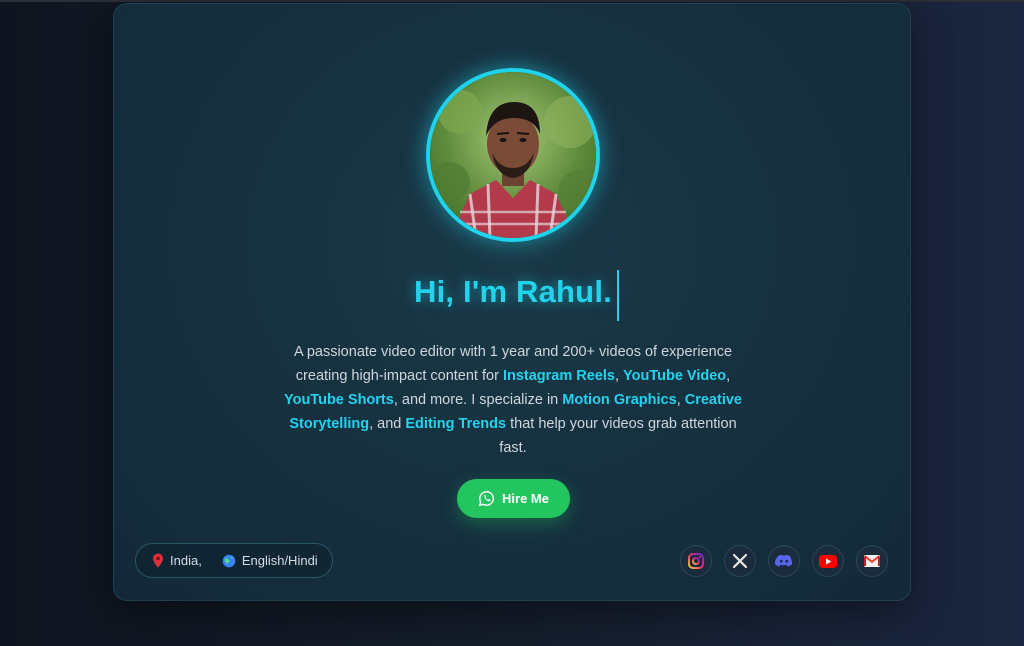 This screenshot has height=646, width=1024. What do you see at coordinates (558, 376) in the screenshot?
I see `skill-instagram-reels: Instagram Reels` at bounding box center [558, 376].